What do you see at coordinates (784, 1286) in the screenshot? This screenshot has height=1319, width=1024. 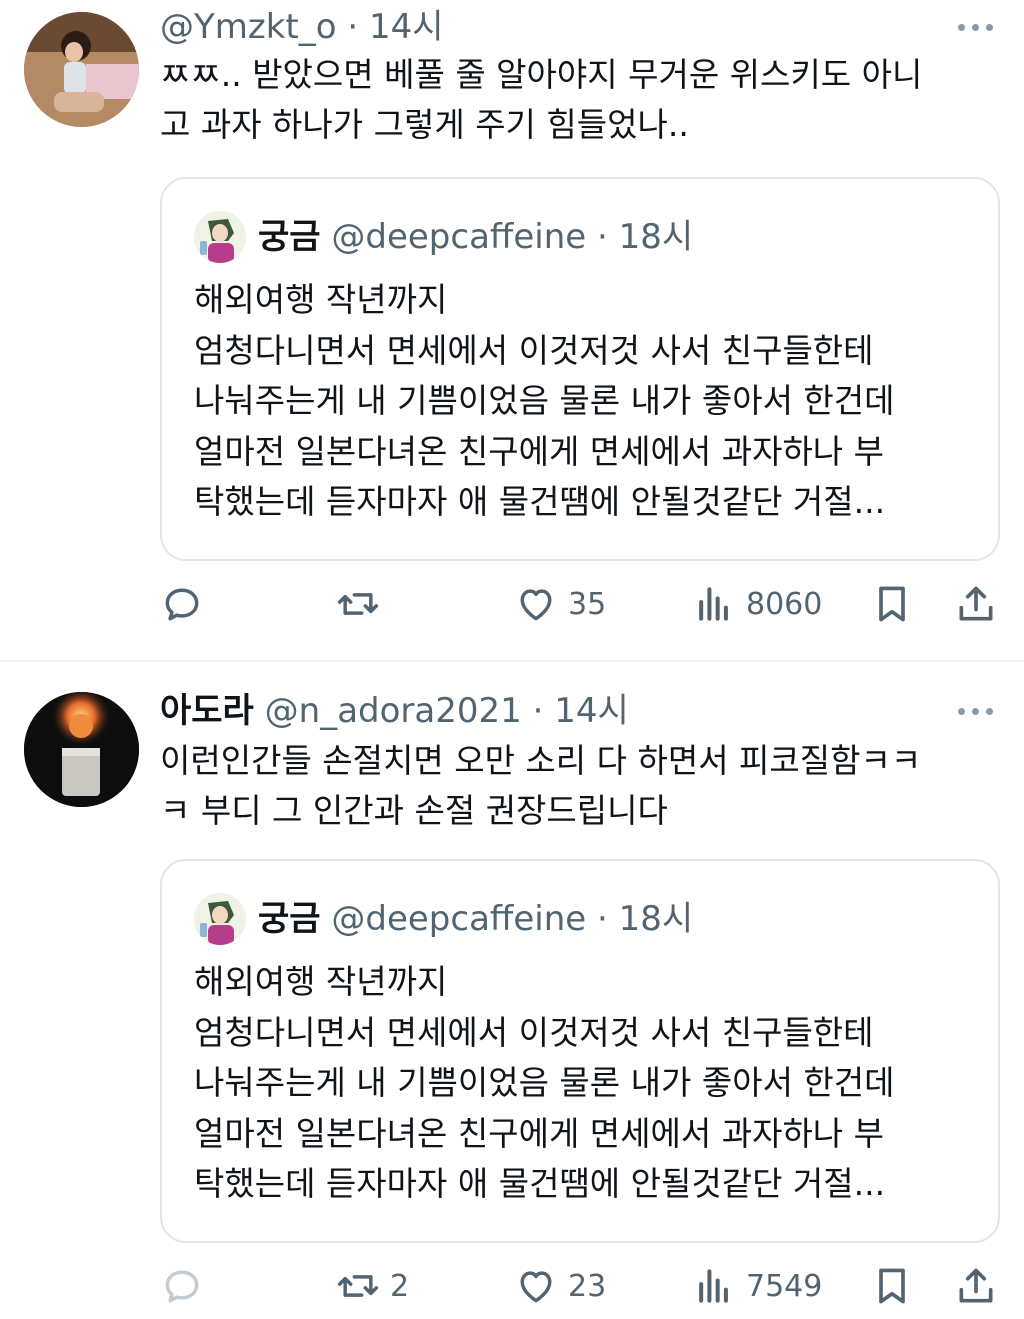 I see `views-count: 7549` at bounding box center [784, 1286].